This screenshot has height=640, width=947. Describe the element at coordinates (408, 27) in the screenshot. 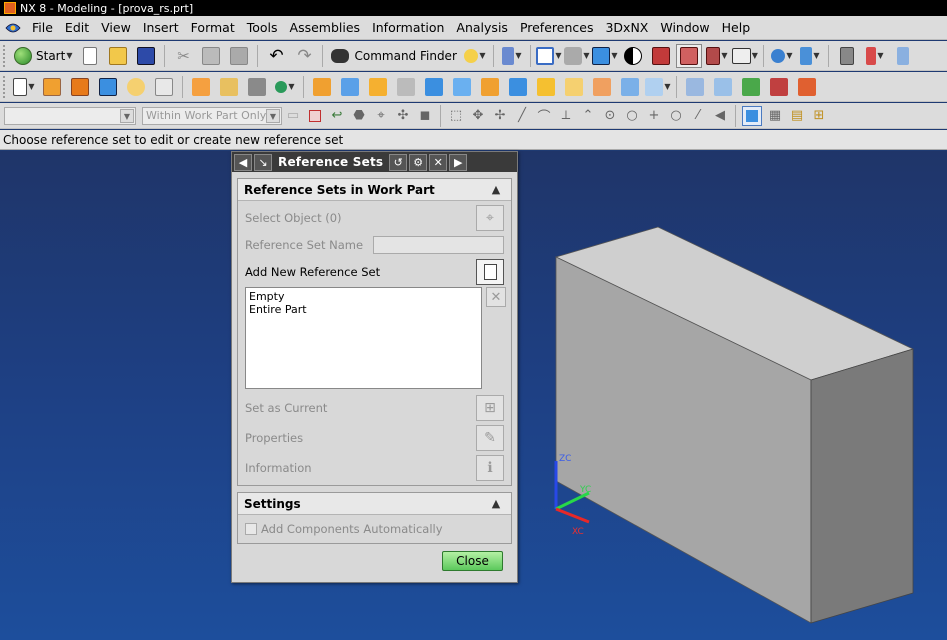

I see `menu-information: Information` at that location.